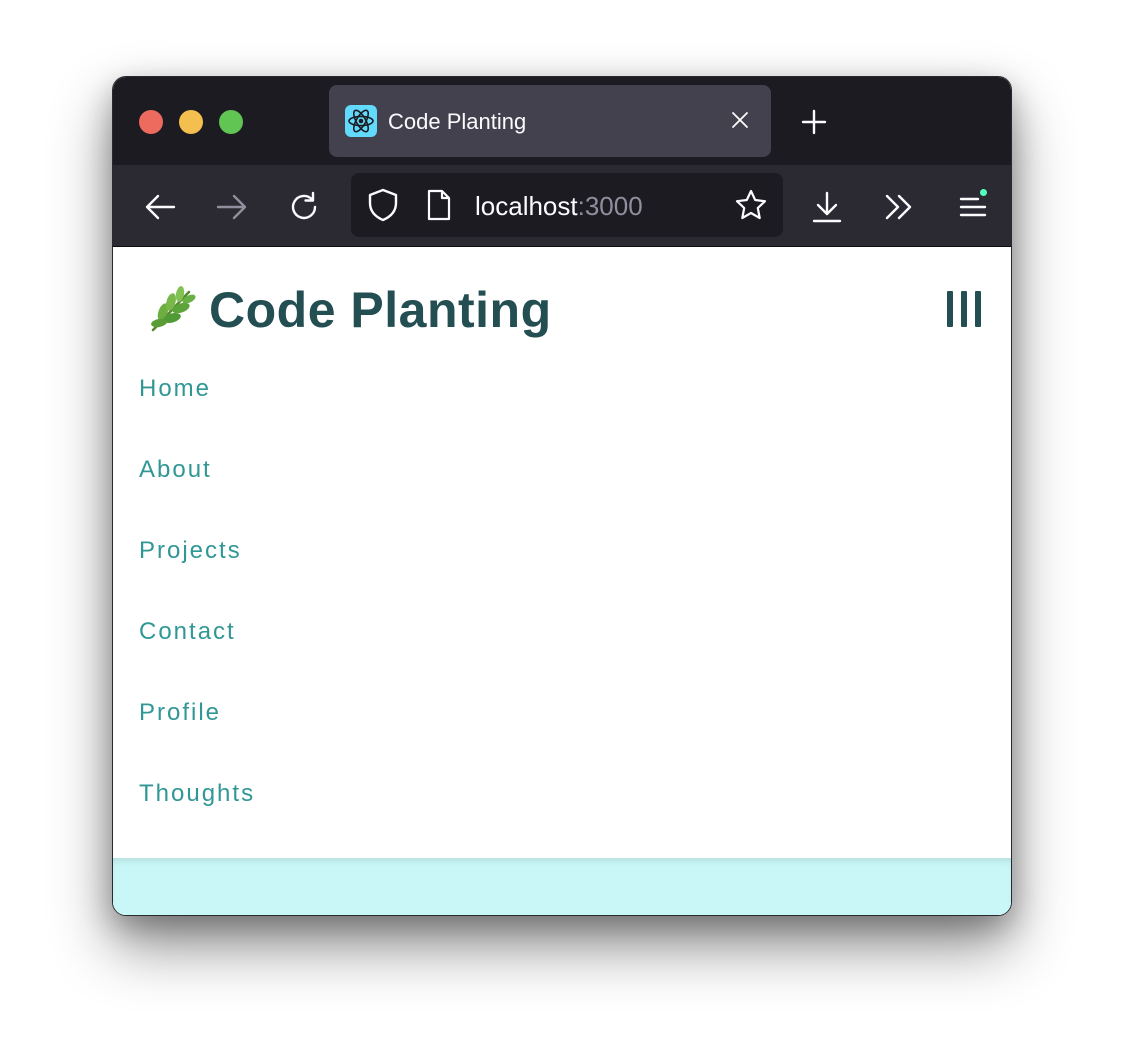  What do you see at coordinates (550, 121) in the screenshot?
I see `browser-tab: Code Planting` at bounding box center [550, 121].